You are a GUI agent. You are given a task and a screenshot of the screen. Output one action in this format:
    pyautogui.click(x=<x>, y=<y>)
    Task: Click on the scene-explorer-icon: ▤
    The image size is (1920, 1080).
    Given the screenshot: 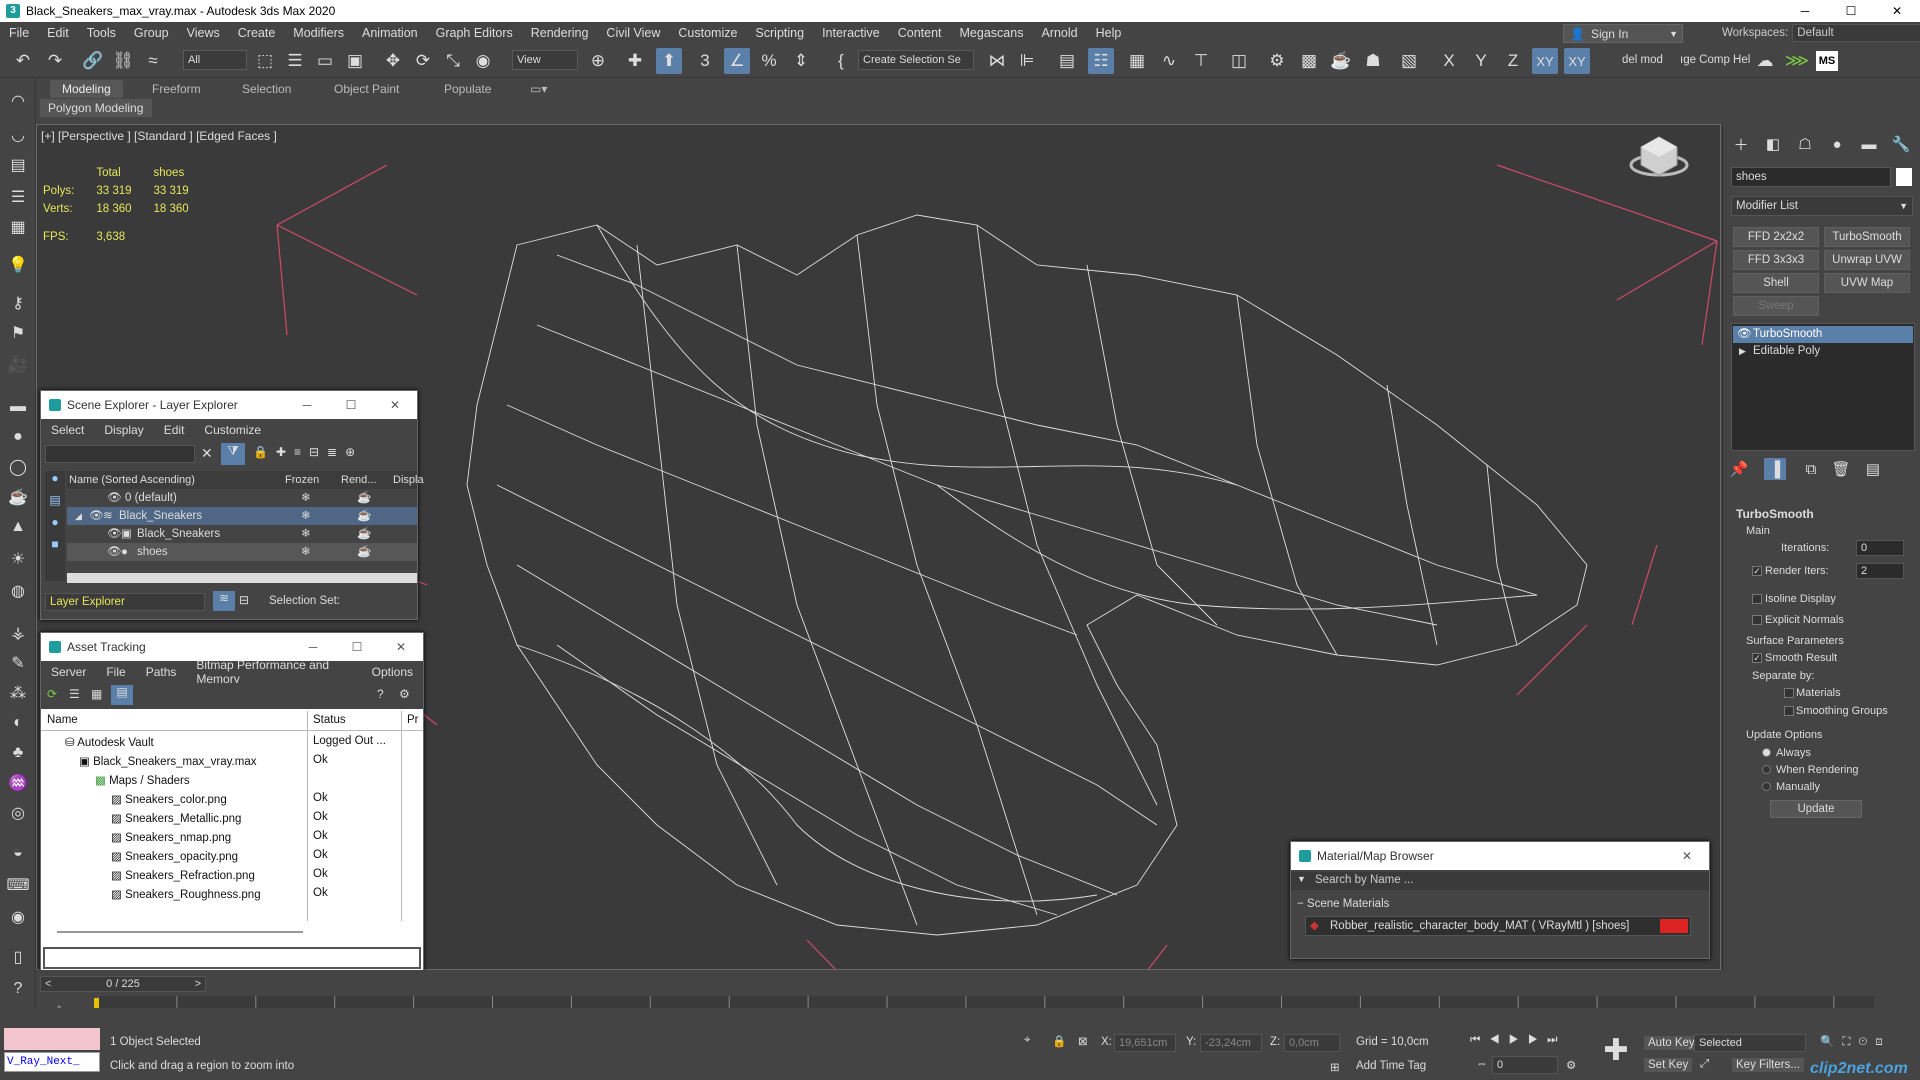 What is the action you would take?
    pyautogui.click(x=1067, y=61)
    